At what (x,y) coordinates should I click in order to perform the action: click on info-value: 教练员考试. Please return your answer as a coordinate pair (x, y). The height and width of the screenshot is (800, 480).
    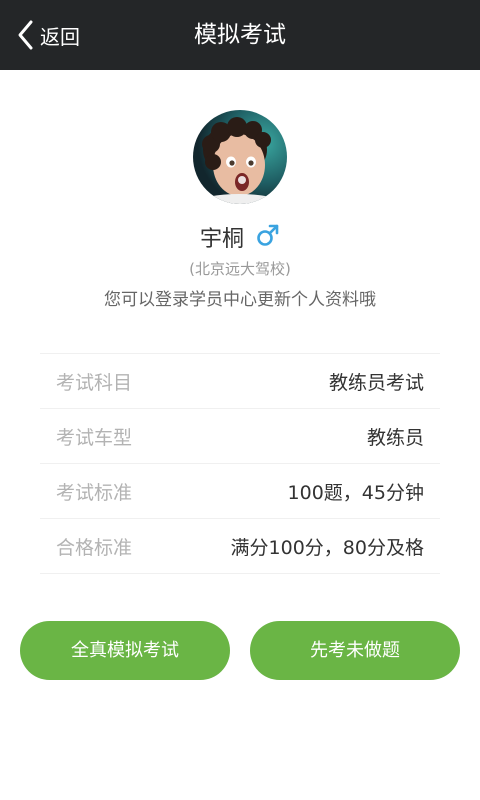
    Looking at the image, I should click on (376, 382).